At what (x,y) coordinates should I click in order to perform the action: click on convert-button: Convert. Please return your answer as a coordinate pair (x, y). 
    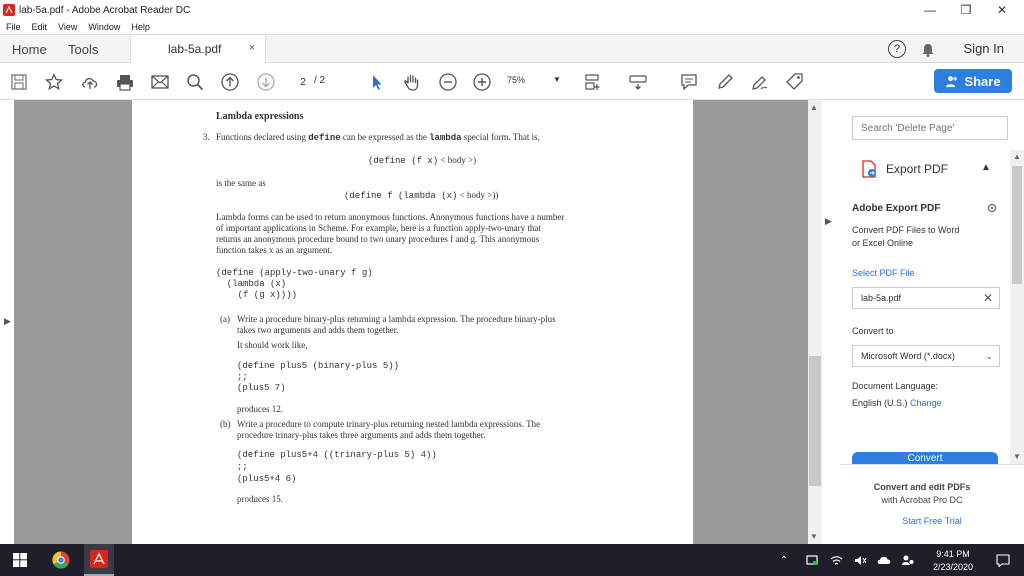
    Looking at the image, I should click on (925, 458).